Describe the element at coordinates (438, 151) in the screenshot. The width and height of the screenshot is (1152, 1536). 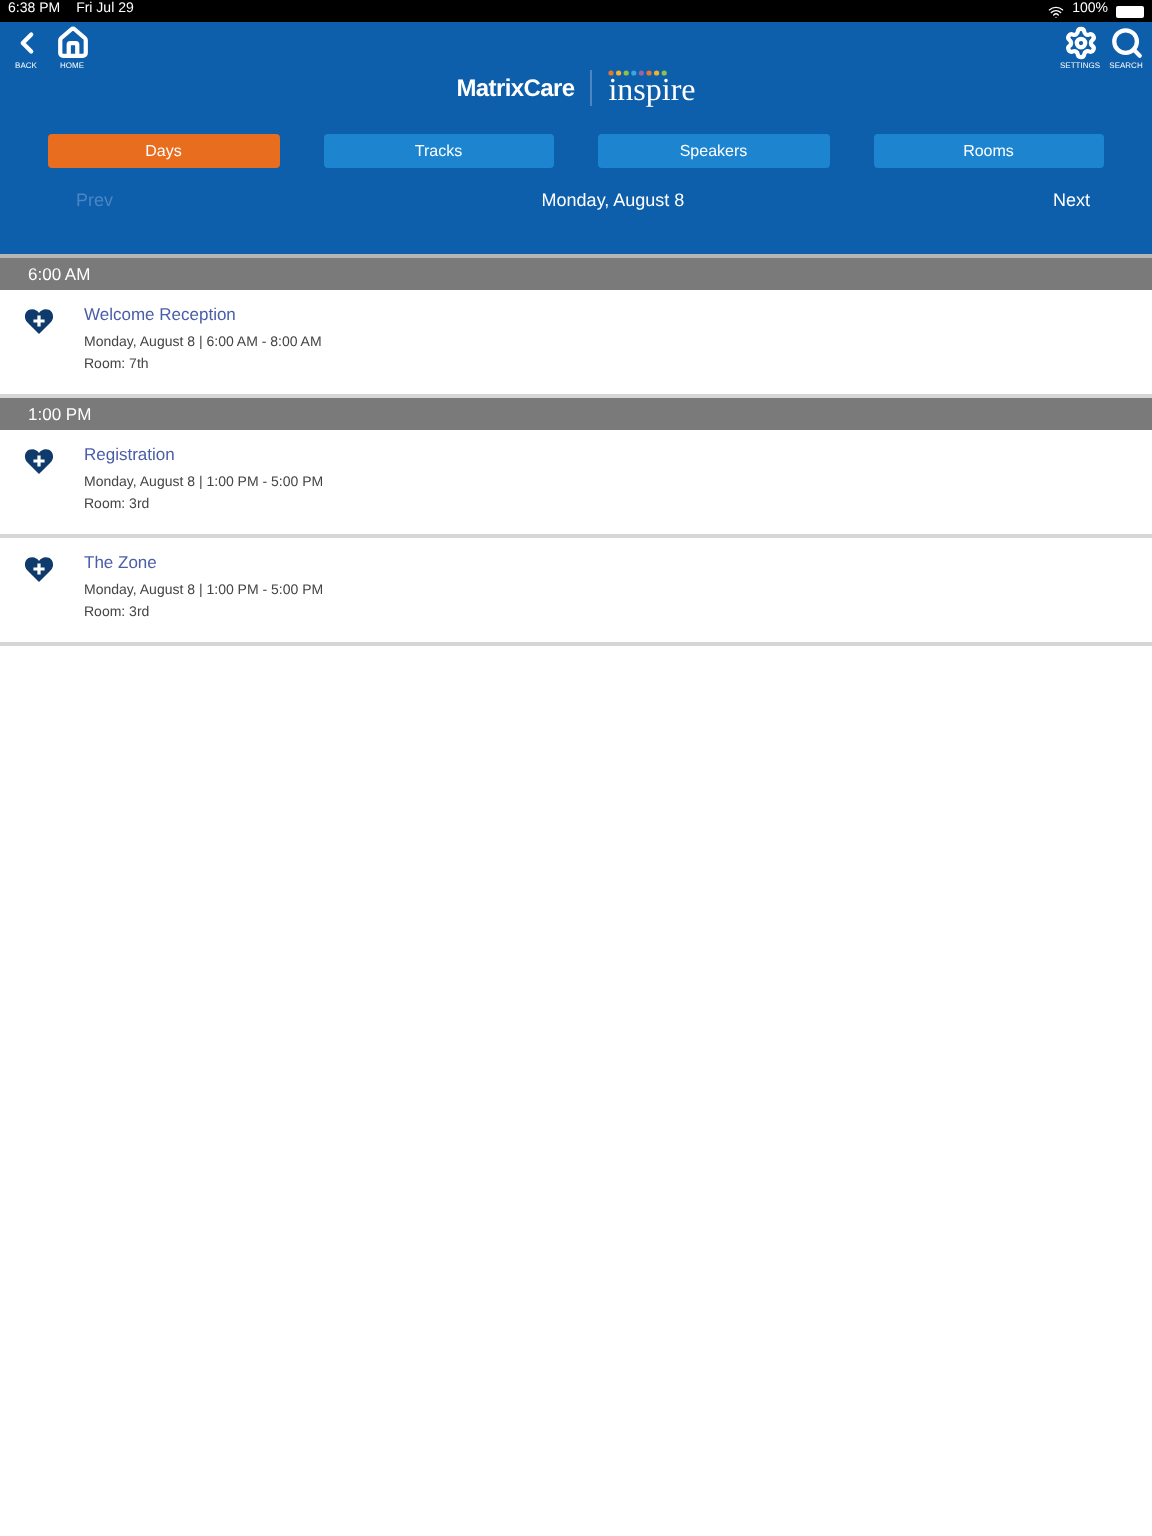
I see `tab: Tracks` at that location.